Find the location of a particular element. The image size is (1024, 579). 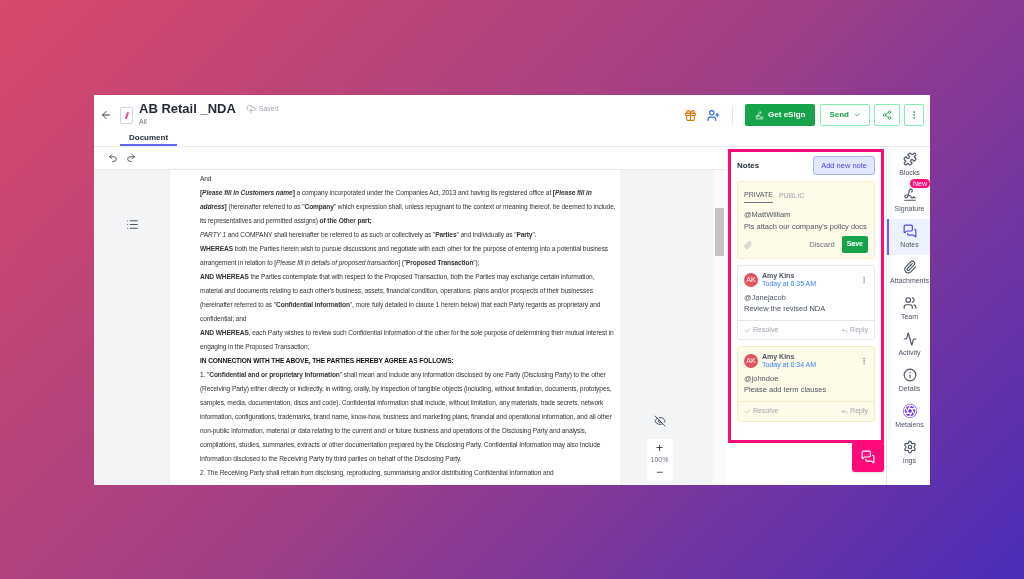

cloud-icon is located at coordinates (250, 108).